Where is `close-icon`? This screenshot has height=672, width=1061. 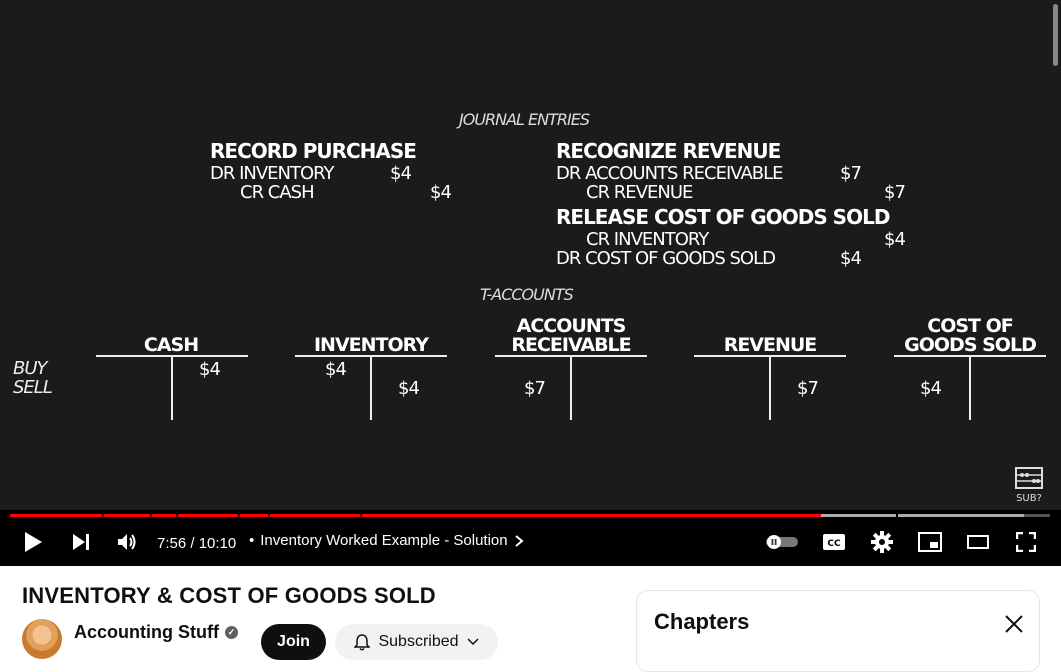 close-icon is located at coordinates (1014, 624).